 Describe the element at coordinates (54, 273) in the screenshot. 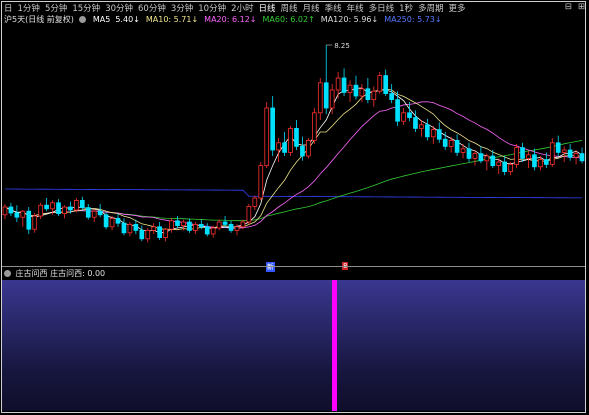

I see `subchart-info: 庄古问西 庄古问西: 0.00` at that location.